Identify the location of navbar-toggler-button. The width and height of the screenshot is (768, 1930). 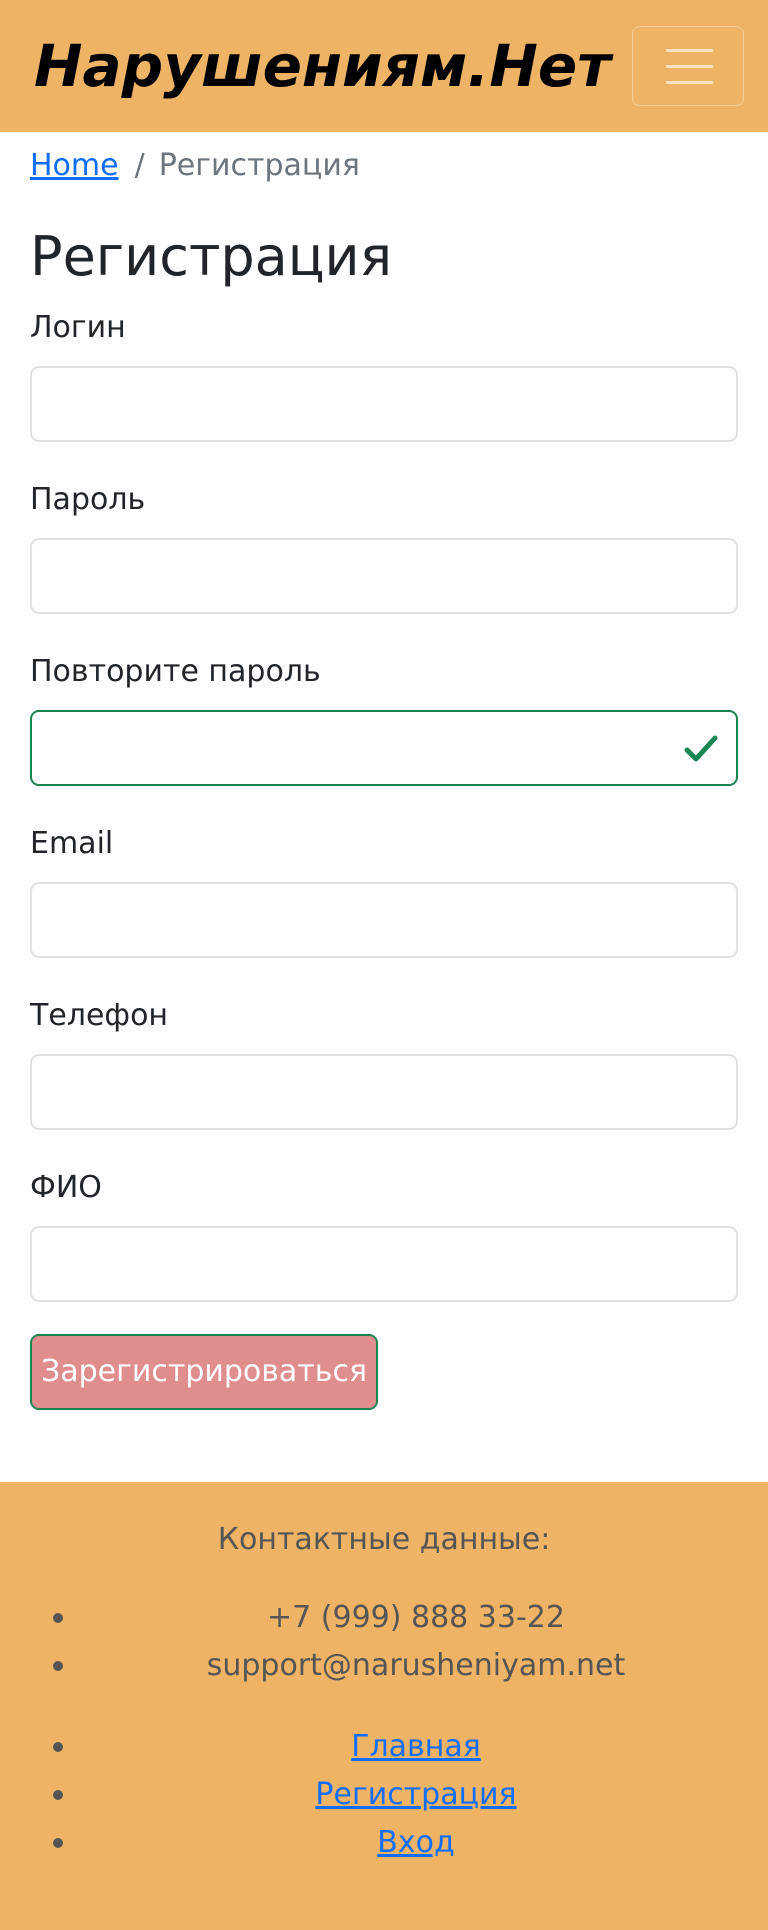
(688, 66).